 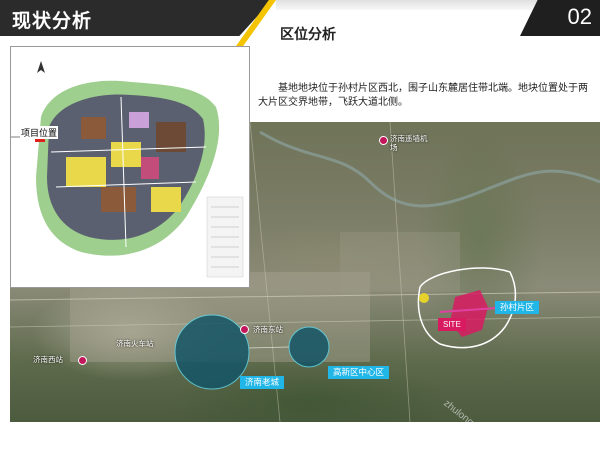 What do you see at coordinates (52, 21) in the screenshot?
I see `page-title: 现状分析` at bounding box center [52, 21].